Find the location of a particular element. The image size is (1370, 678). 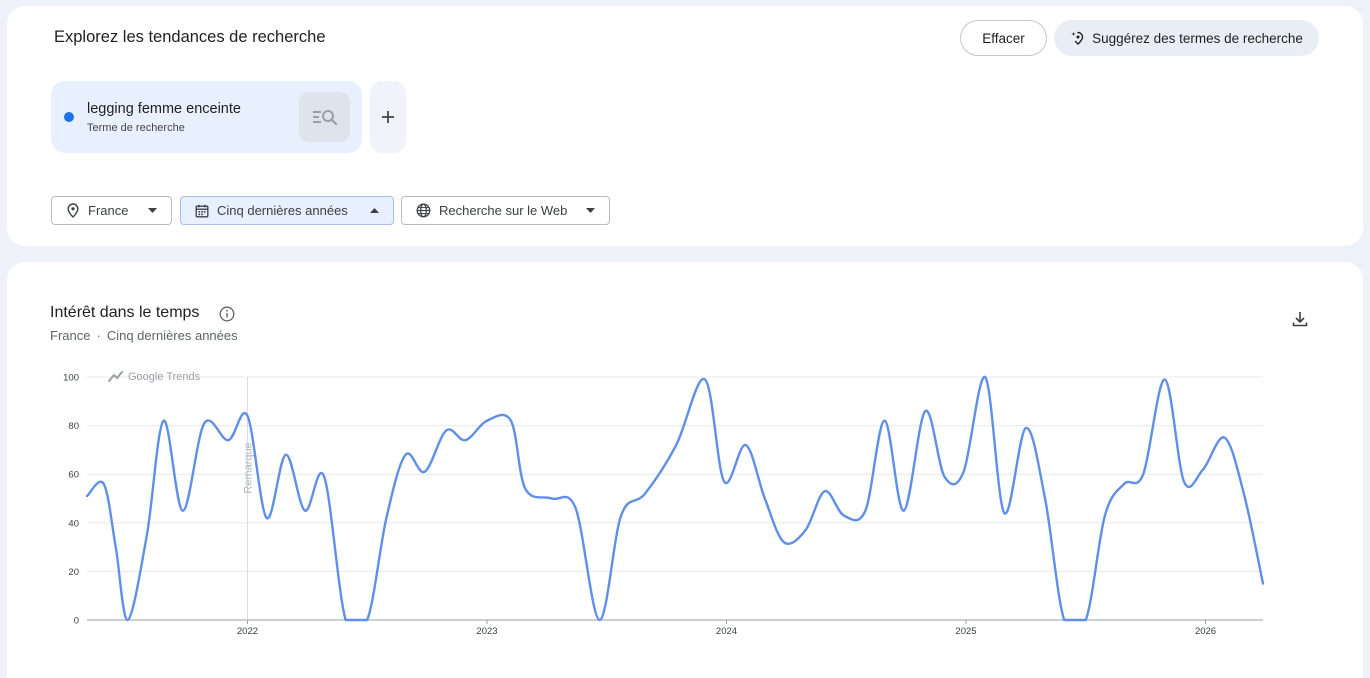

globe-icon is located at coordinates (423, 210).